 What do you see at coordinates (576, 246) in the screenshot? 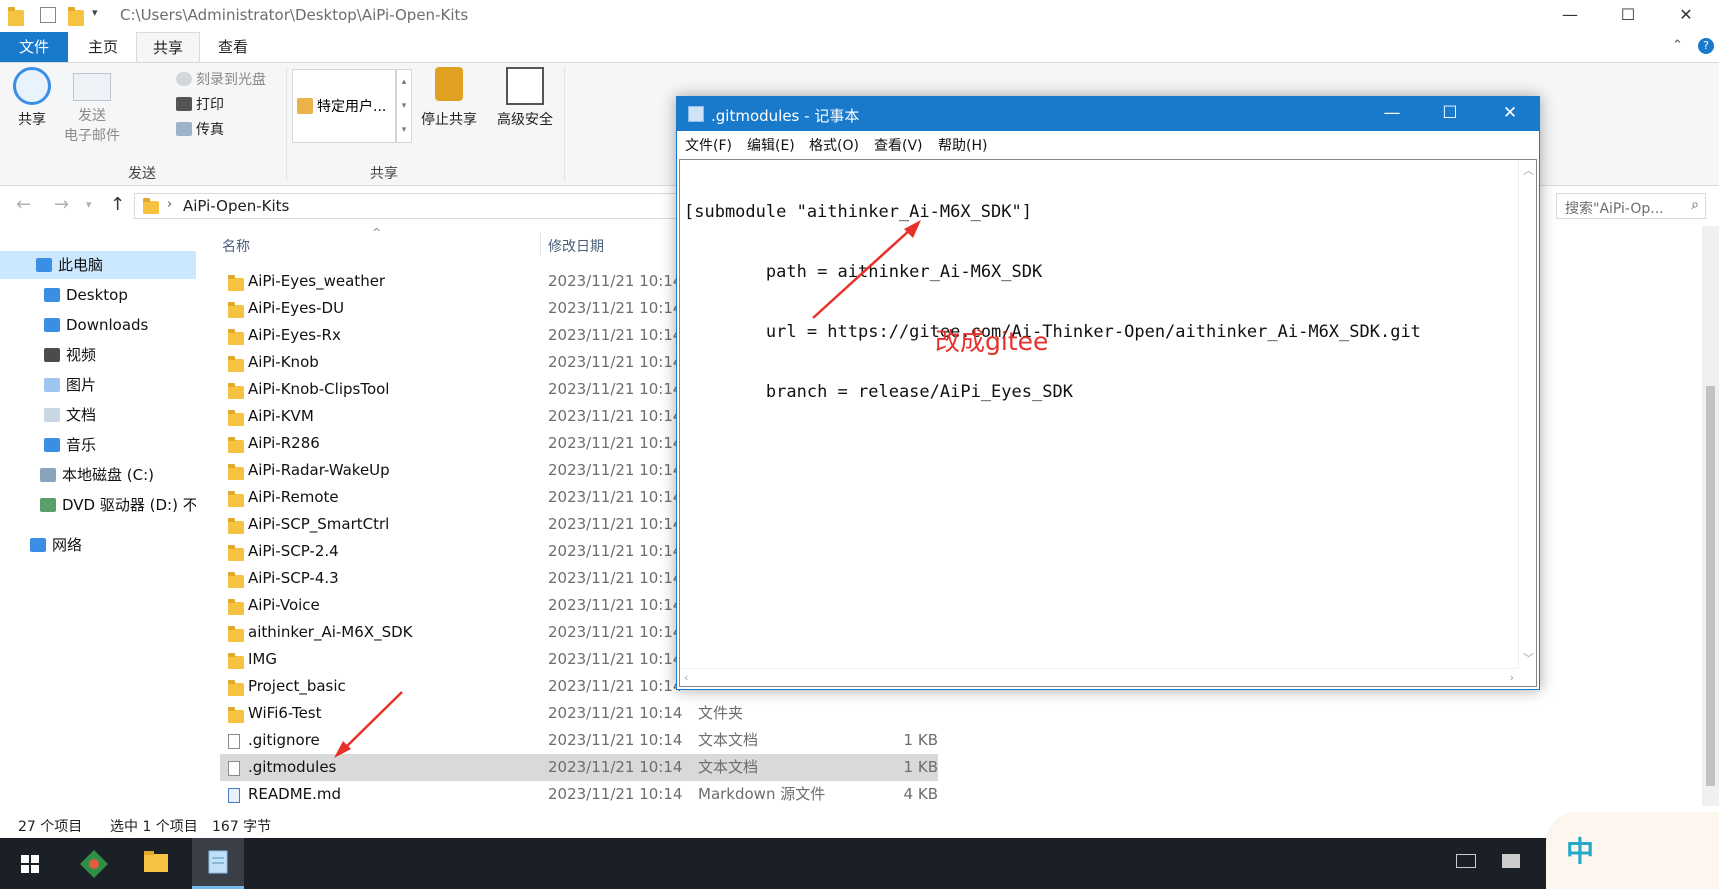
I see `column-header-modified: 修改日期` at bounding box center [576, 246].